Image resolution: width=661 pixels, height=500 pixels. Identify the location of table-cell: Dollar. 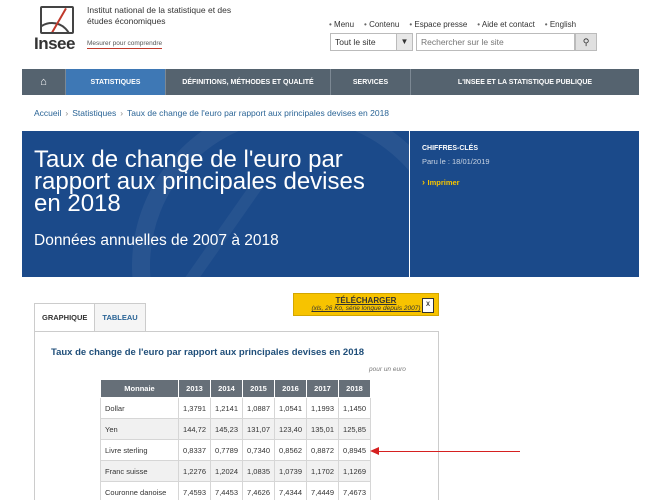
(139, 408).